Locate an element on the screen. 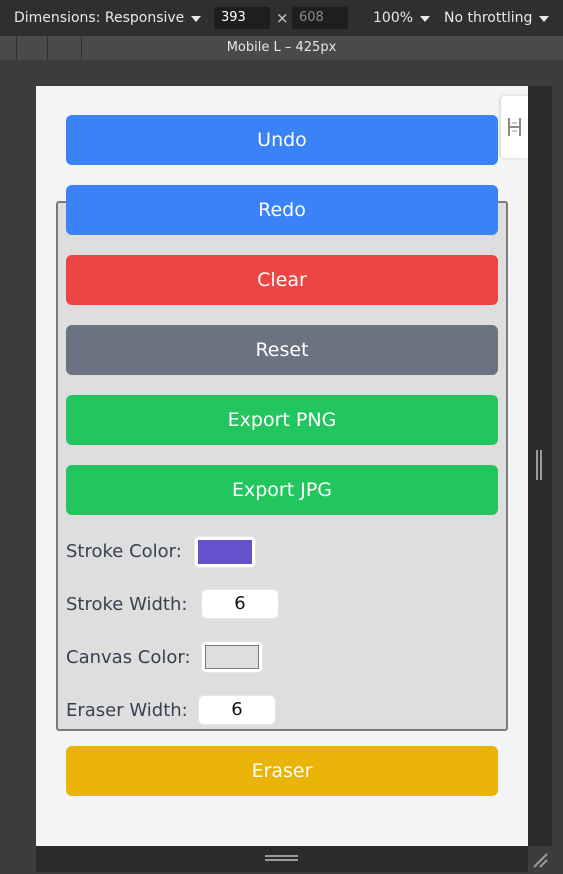 The height and width of the screenshot is (874, 563). undo-button: Undo is located at coordinates (282, 140).